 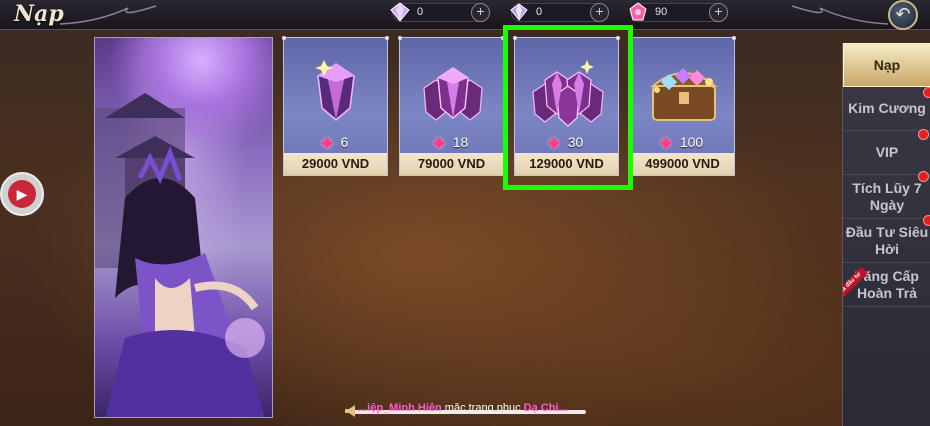 What do you see at coordinates (335, 90) in the screenshot?
I see `single-gem-icon` at bounding box center [335, 90].